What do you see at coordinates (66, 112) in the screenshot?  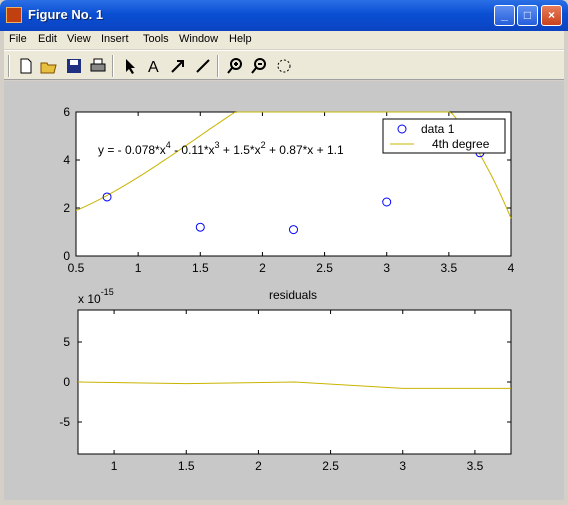 I see `y-tick-label: 6` at bounding box center [66, 112].